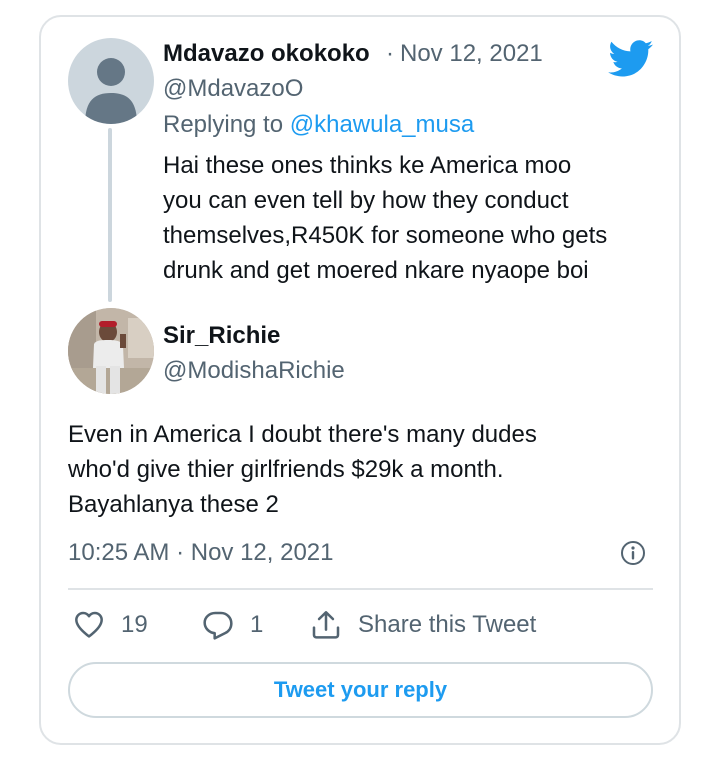  I want to click on share-icon, so click(326, 625).